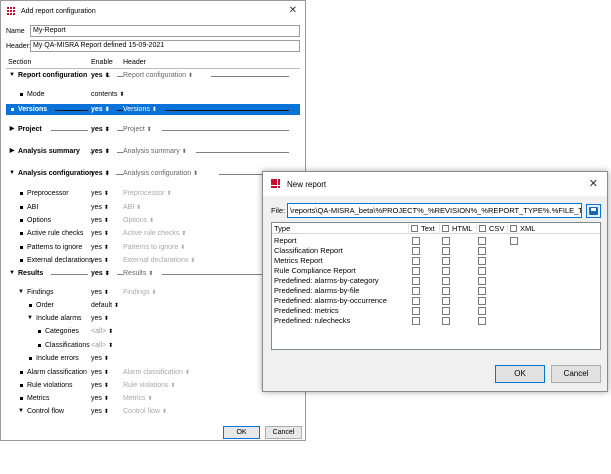  I want to click on header-field: Report configuration ⬍, so click(155, 76).